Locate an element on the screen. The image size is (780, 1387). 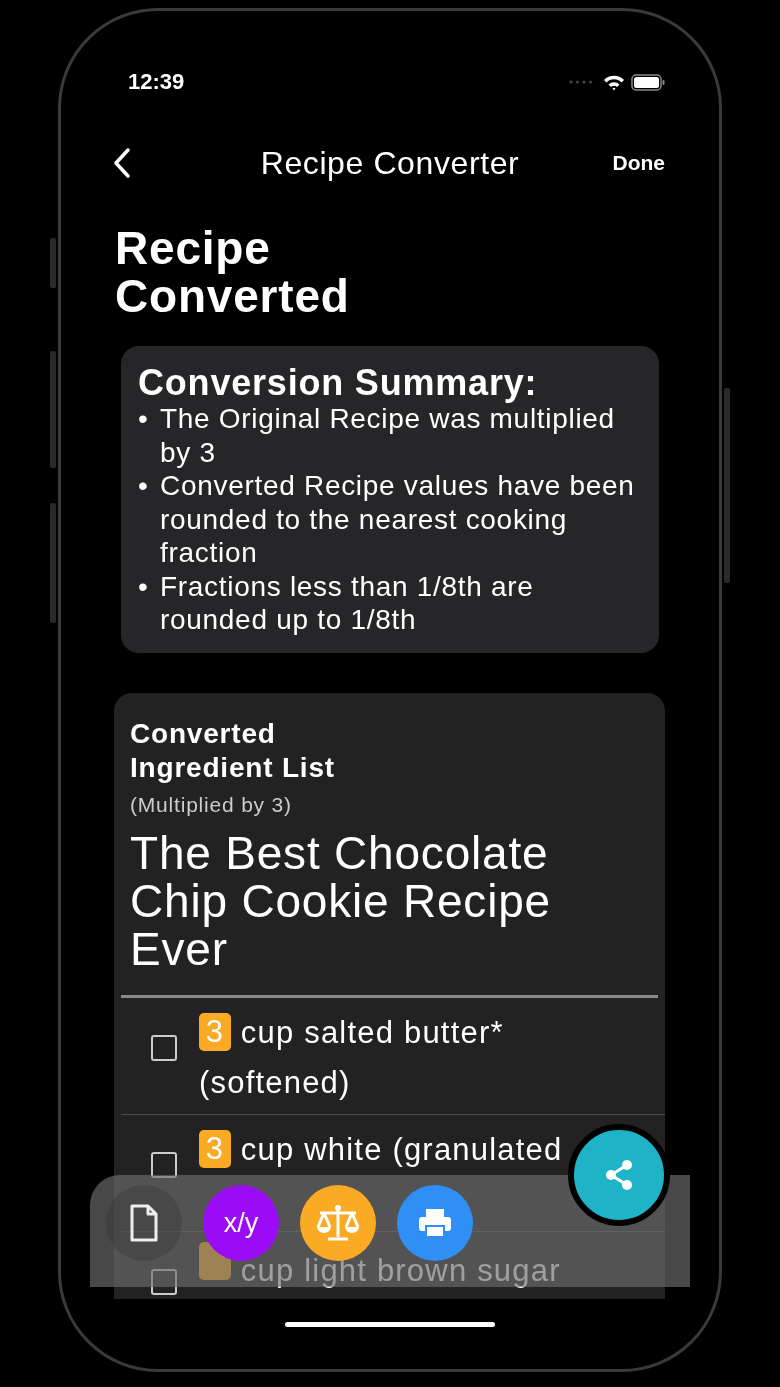
summary-item: The Original Recipe was multiplied by 3 is located at coordinates (388, 436).